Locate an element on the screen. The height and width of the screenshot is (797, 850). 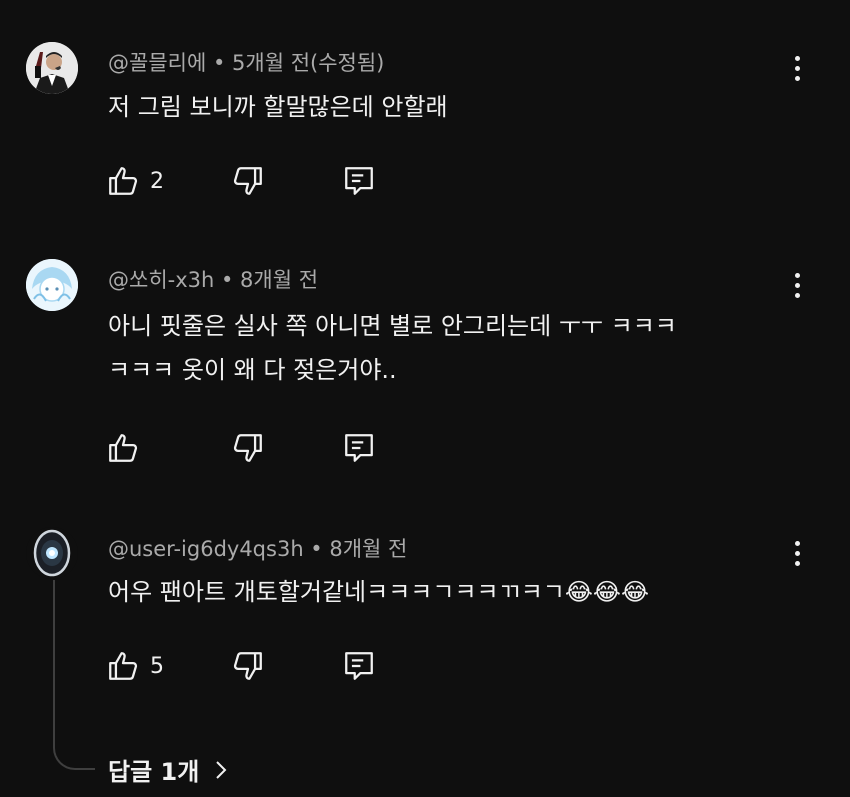
chevron-right-icon is located at coordinates (221, 769).